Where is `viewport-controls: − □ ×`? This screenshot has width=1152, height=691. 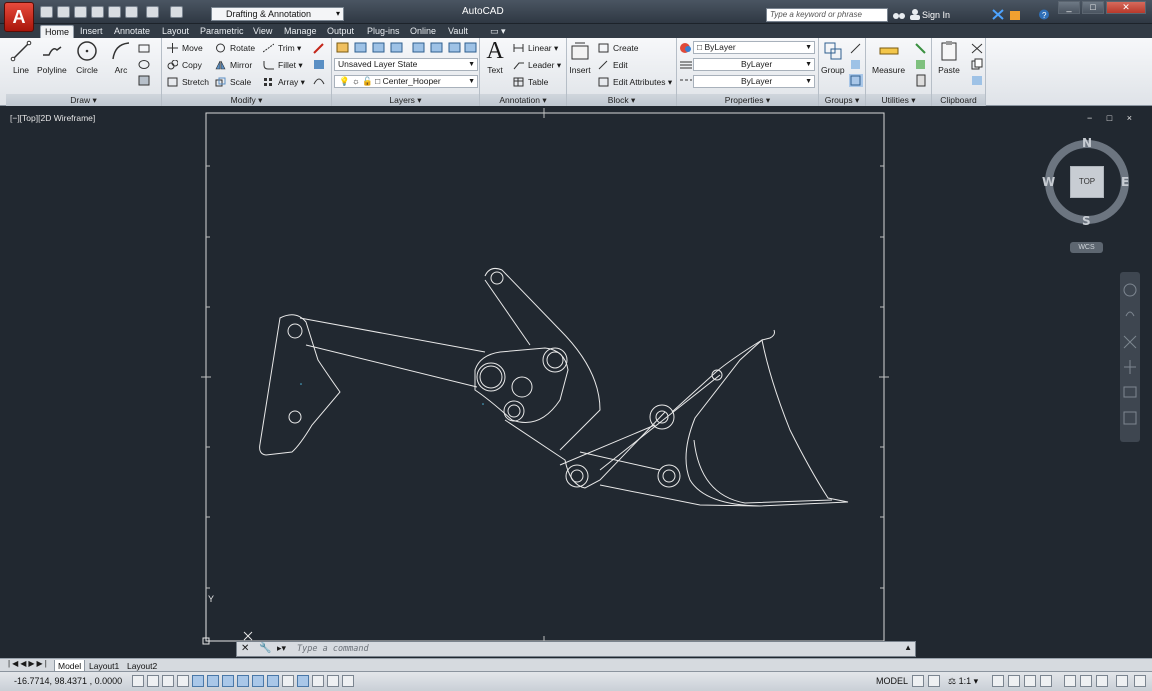
viewport-controls: − □ × is located at coordinates (1112, 118).